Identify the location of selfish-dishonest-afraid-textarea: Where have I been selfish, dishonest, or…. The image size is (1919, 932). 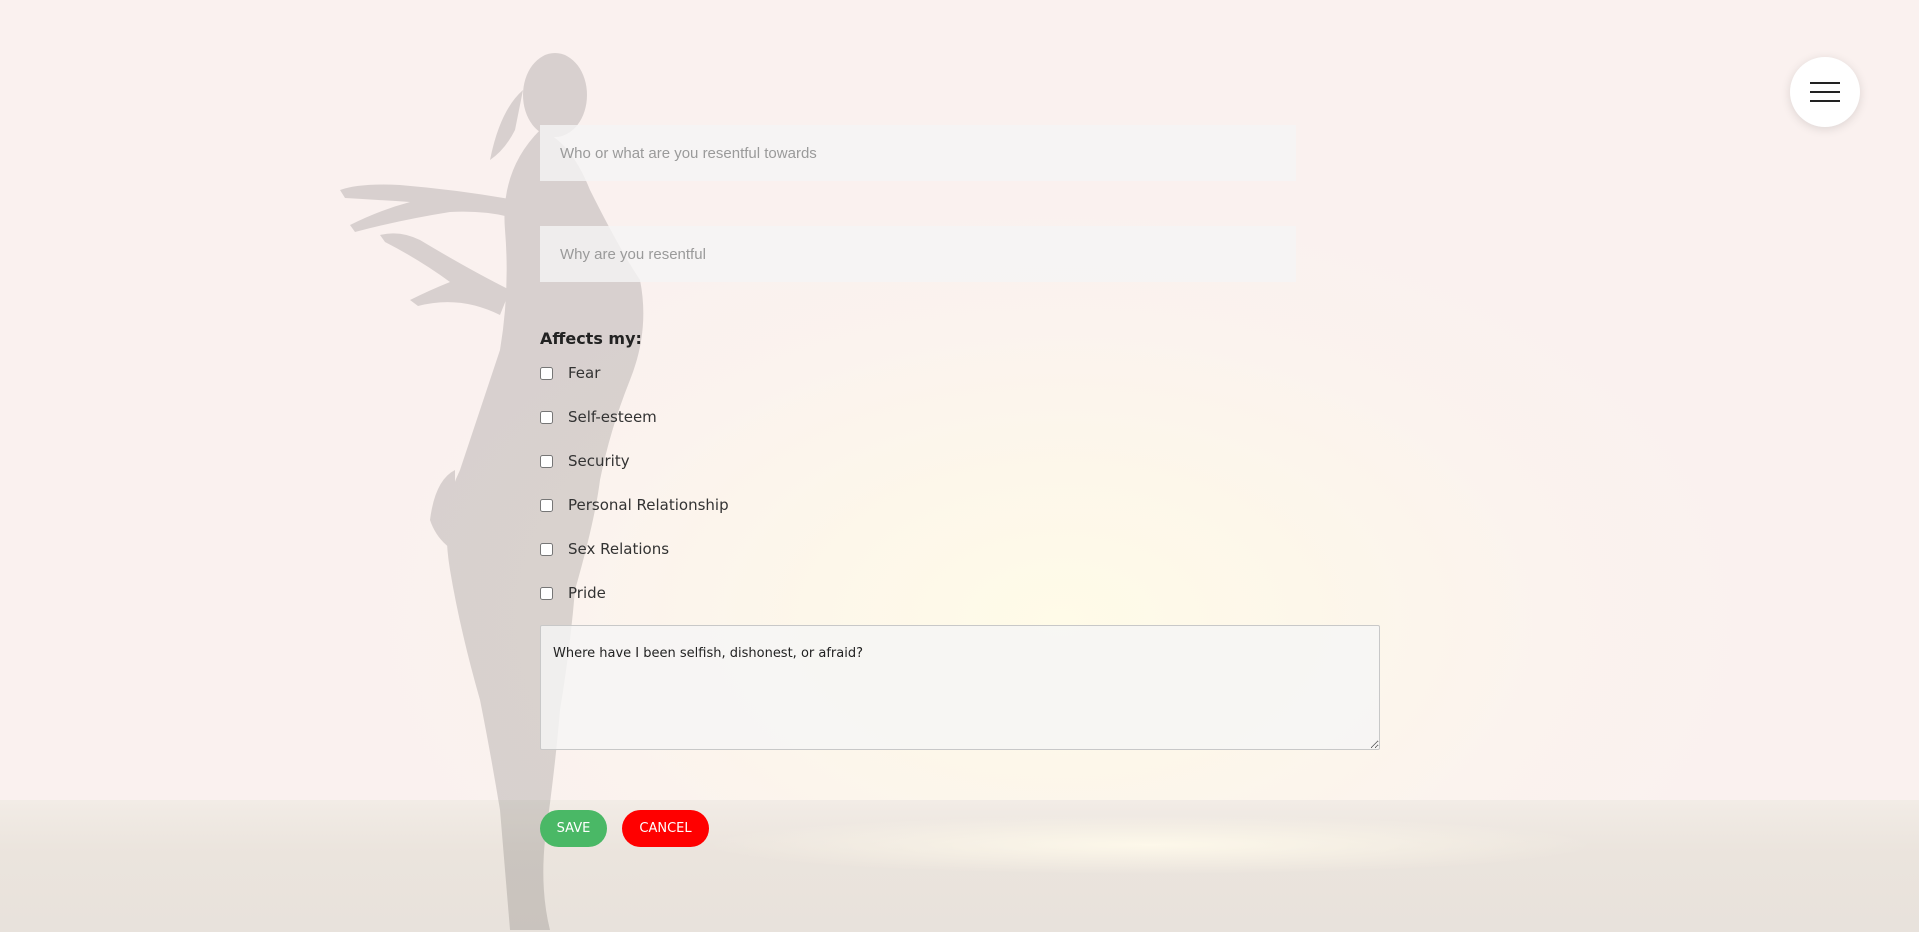
(960, 687).